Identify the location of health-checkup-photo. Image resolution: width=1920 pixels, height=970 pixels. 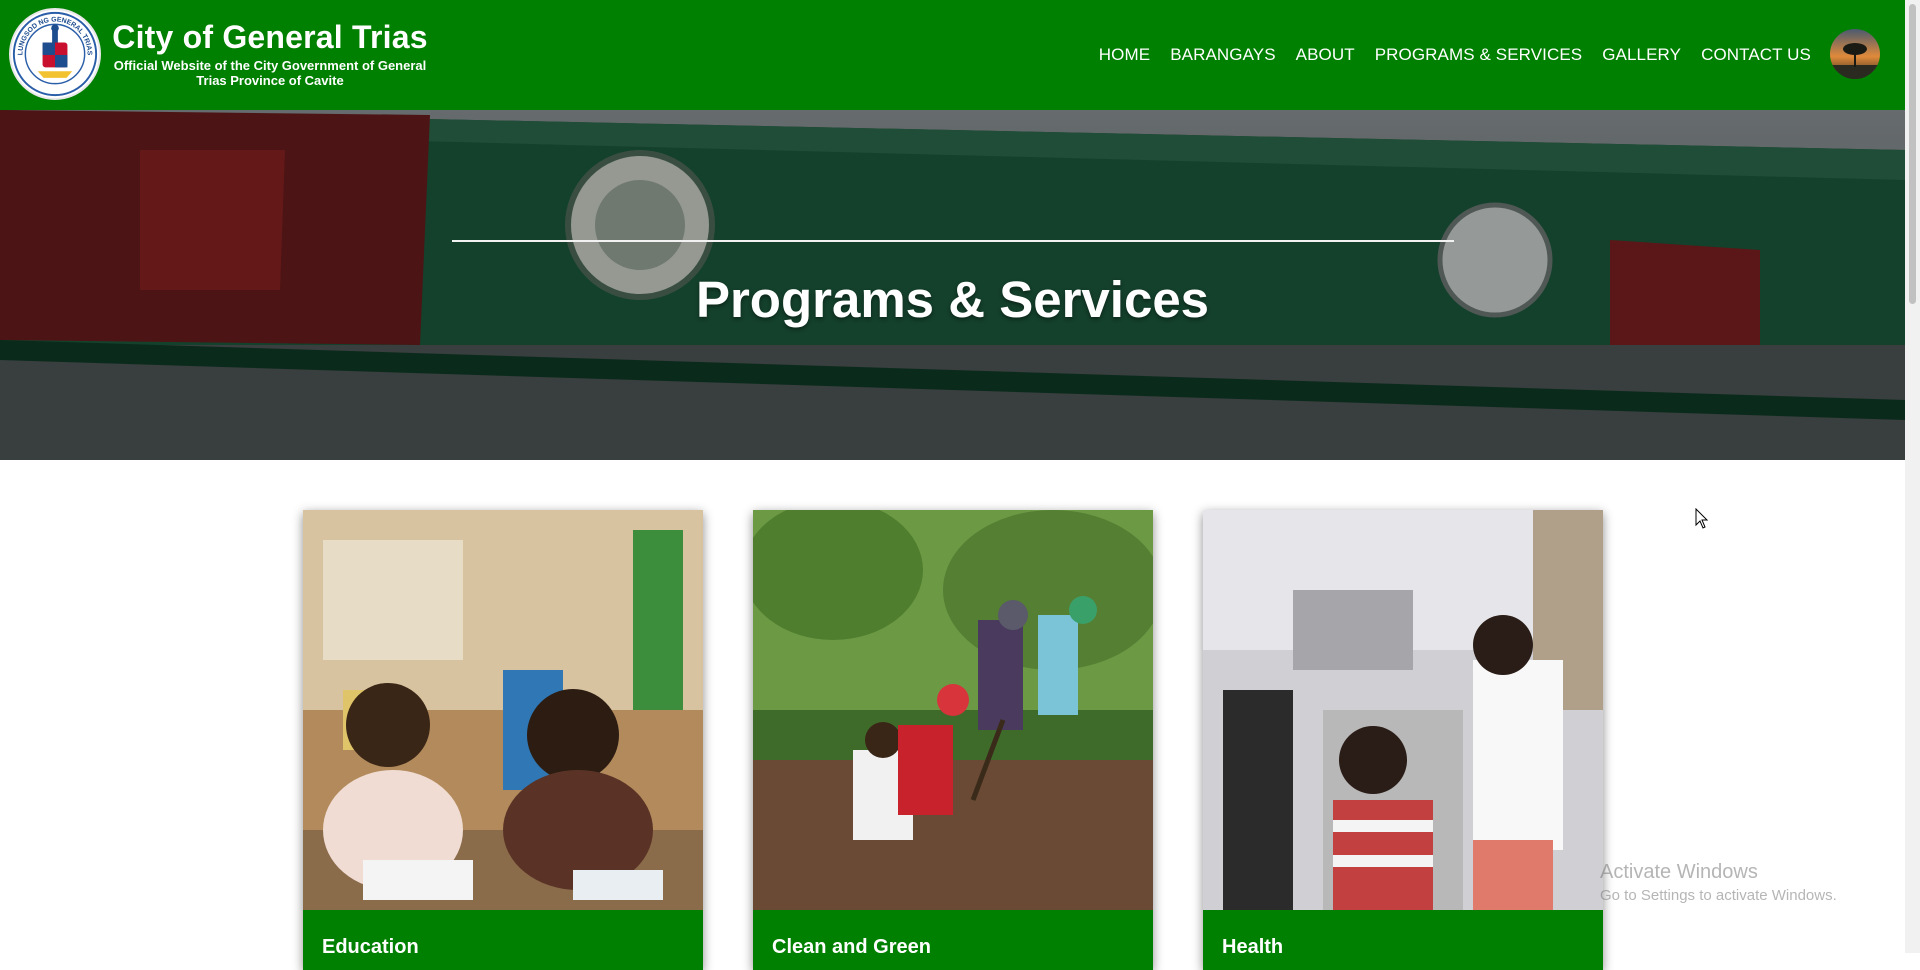
(1403, 710).